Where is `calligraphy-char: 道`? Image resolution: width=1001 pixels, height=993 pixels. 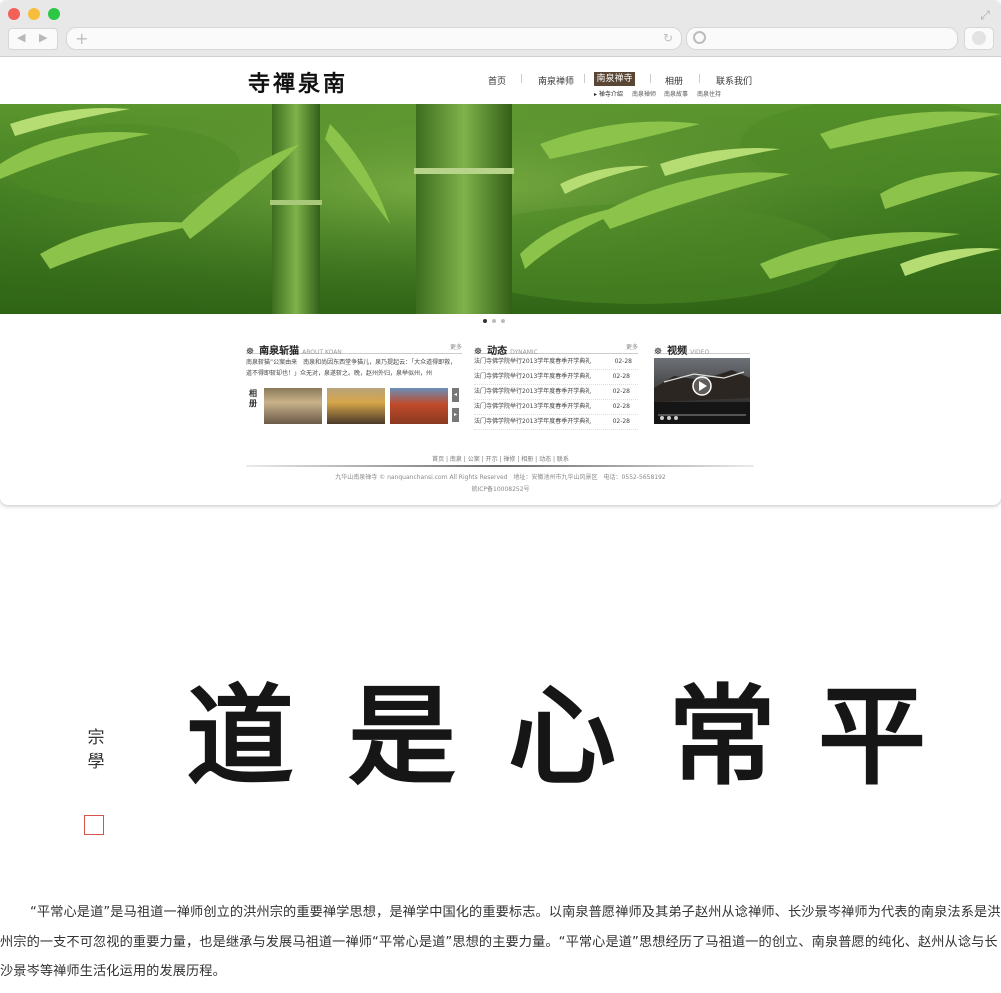
calligraphy-char: 道 is located at coordinates (240, 737).